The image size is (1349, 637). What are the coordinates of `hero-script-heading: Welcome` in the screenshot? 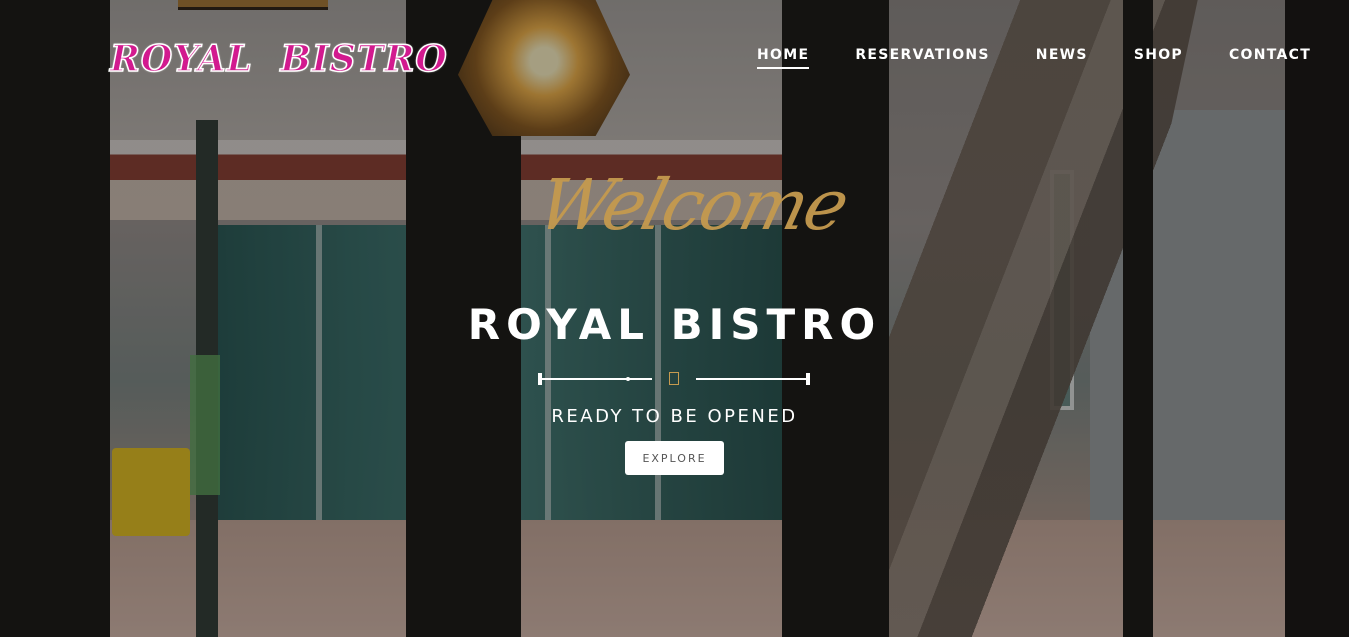 It's located at (692, 205).